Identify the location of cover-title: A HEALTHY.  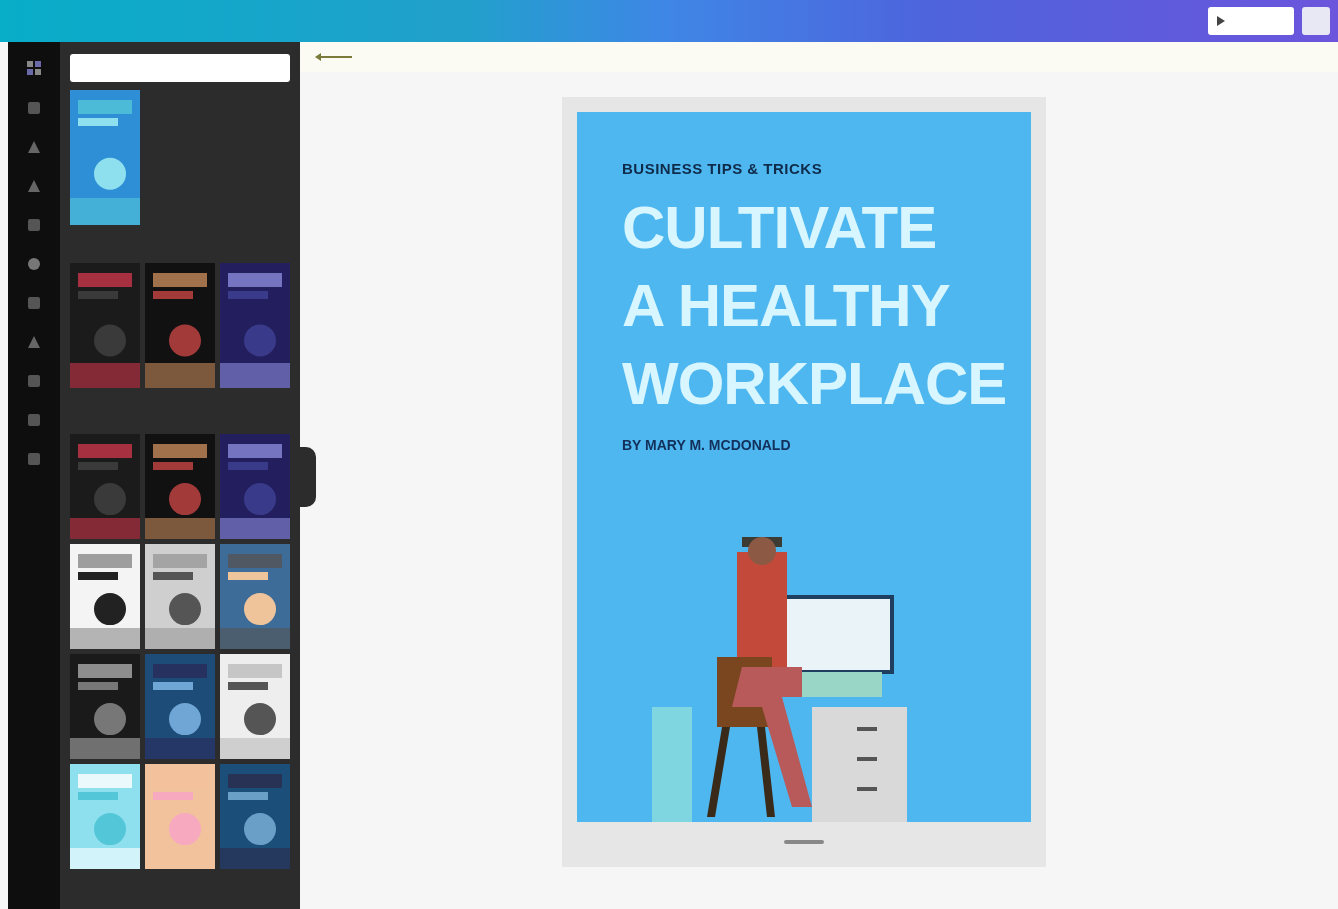
(786, 306).